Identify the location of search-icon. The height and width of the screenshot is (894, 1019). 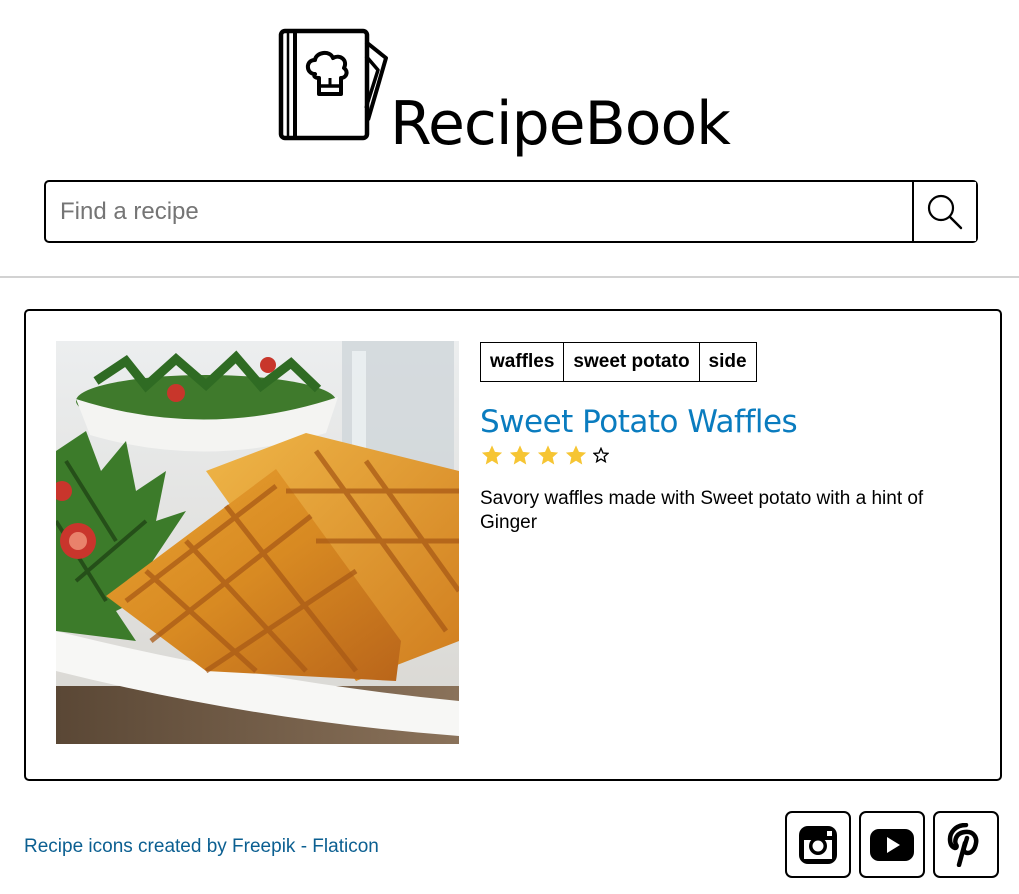
(945, 211).